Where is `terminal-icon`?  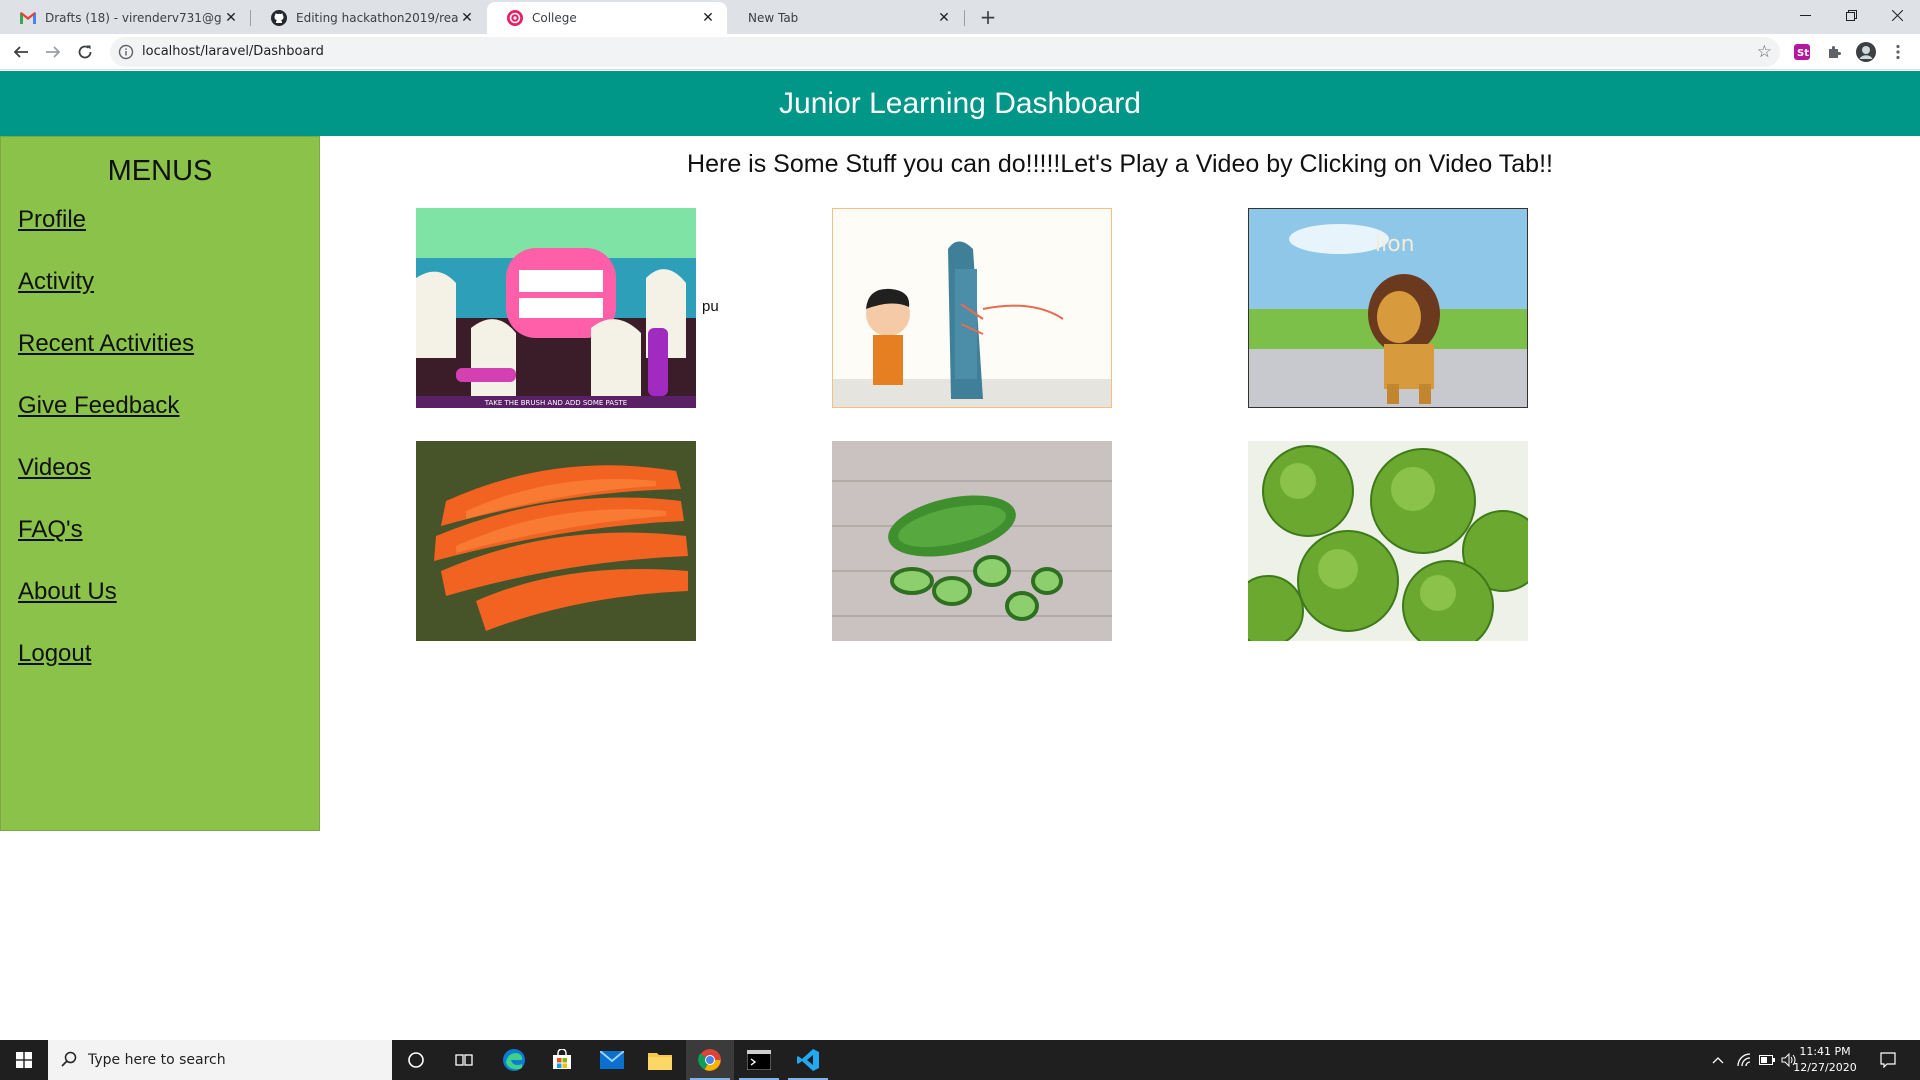
terminal-icon is located at coordinates (759, 1060).